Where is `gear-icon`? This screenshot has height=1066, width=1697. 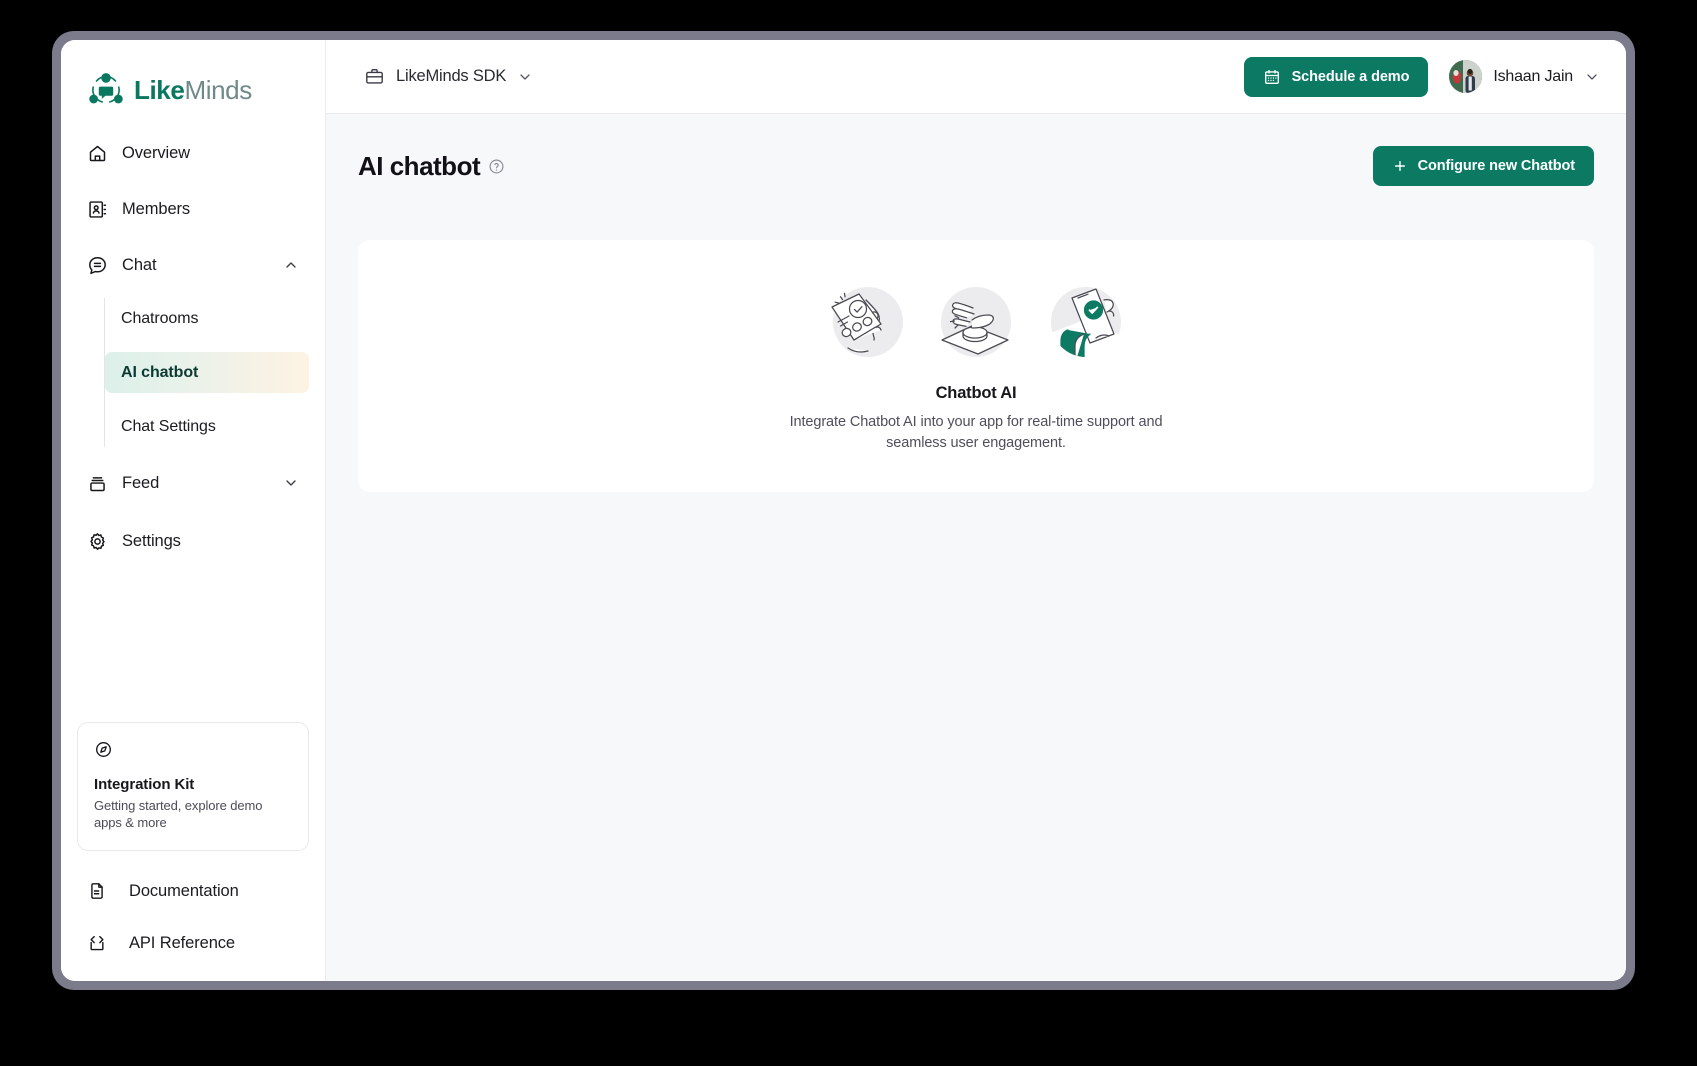
gear-icon is located at coordinates (97, 541).